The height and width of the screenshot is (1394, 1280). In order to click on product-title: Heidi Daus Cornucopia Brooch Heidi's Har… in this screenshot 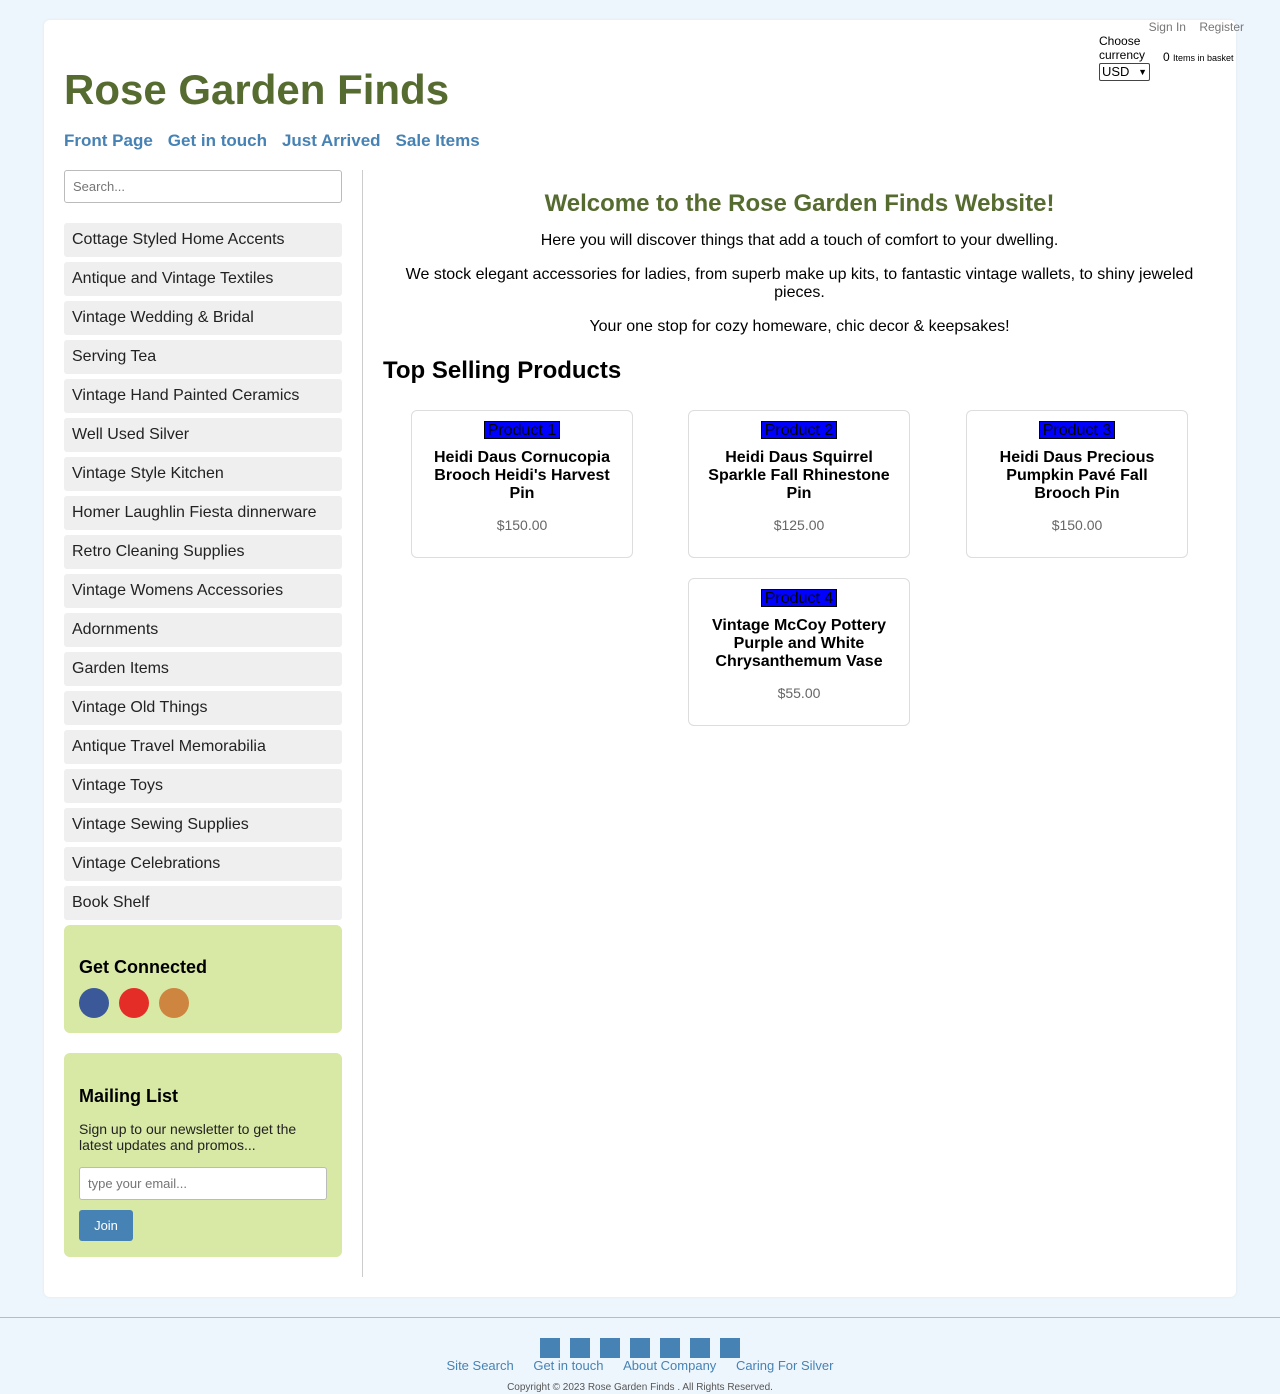, I will do `click(522, 476)`.